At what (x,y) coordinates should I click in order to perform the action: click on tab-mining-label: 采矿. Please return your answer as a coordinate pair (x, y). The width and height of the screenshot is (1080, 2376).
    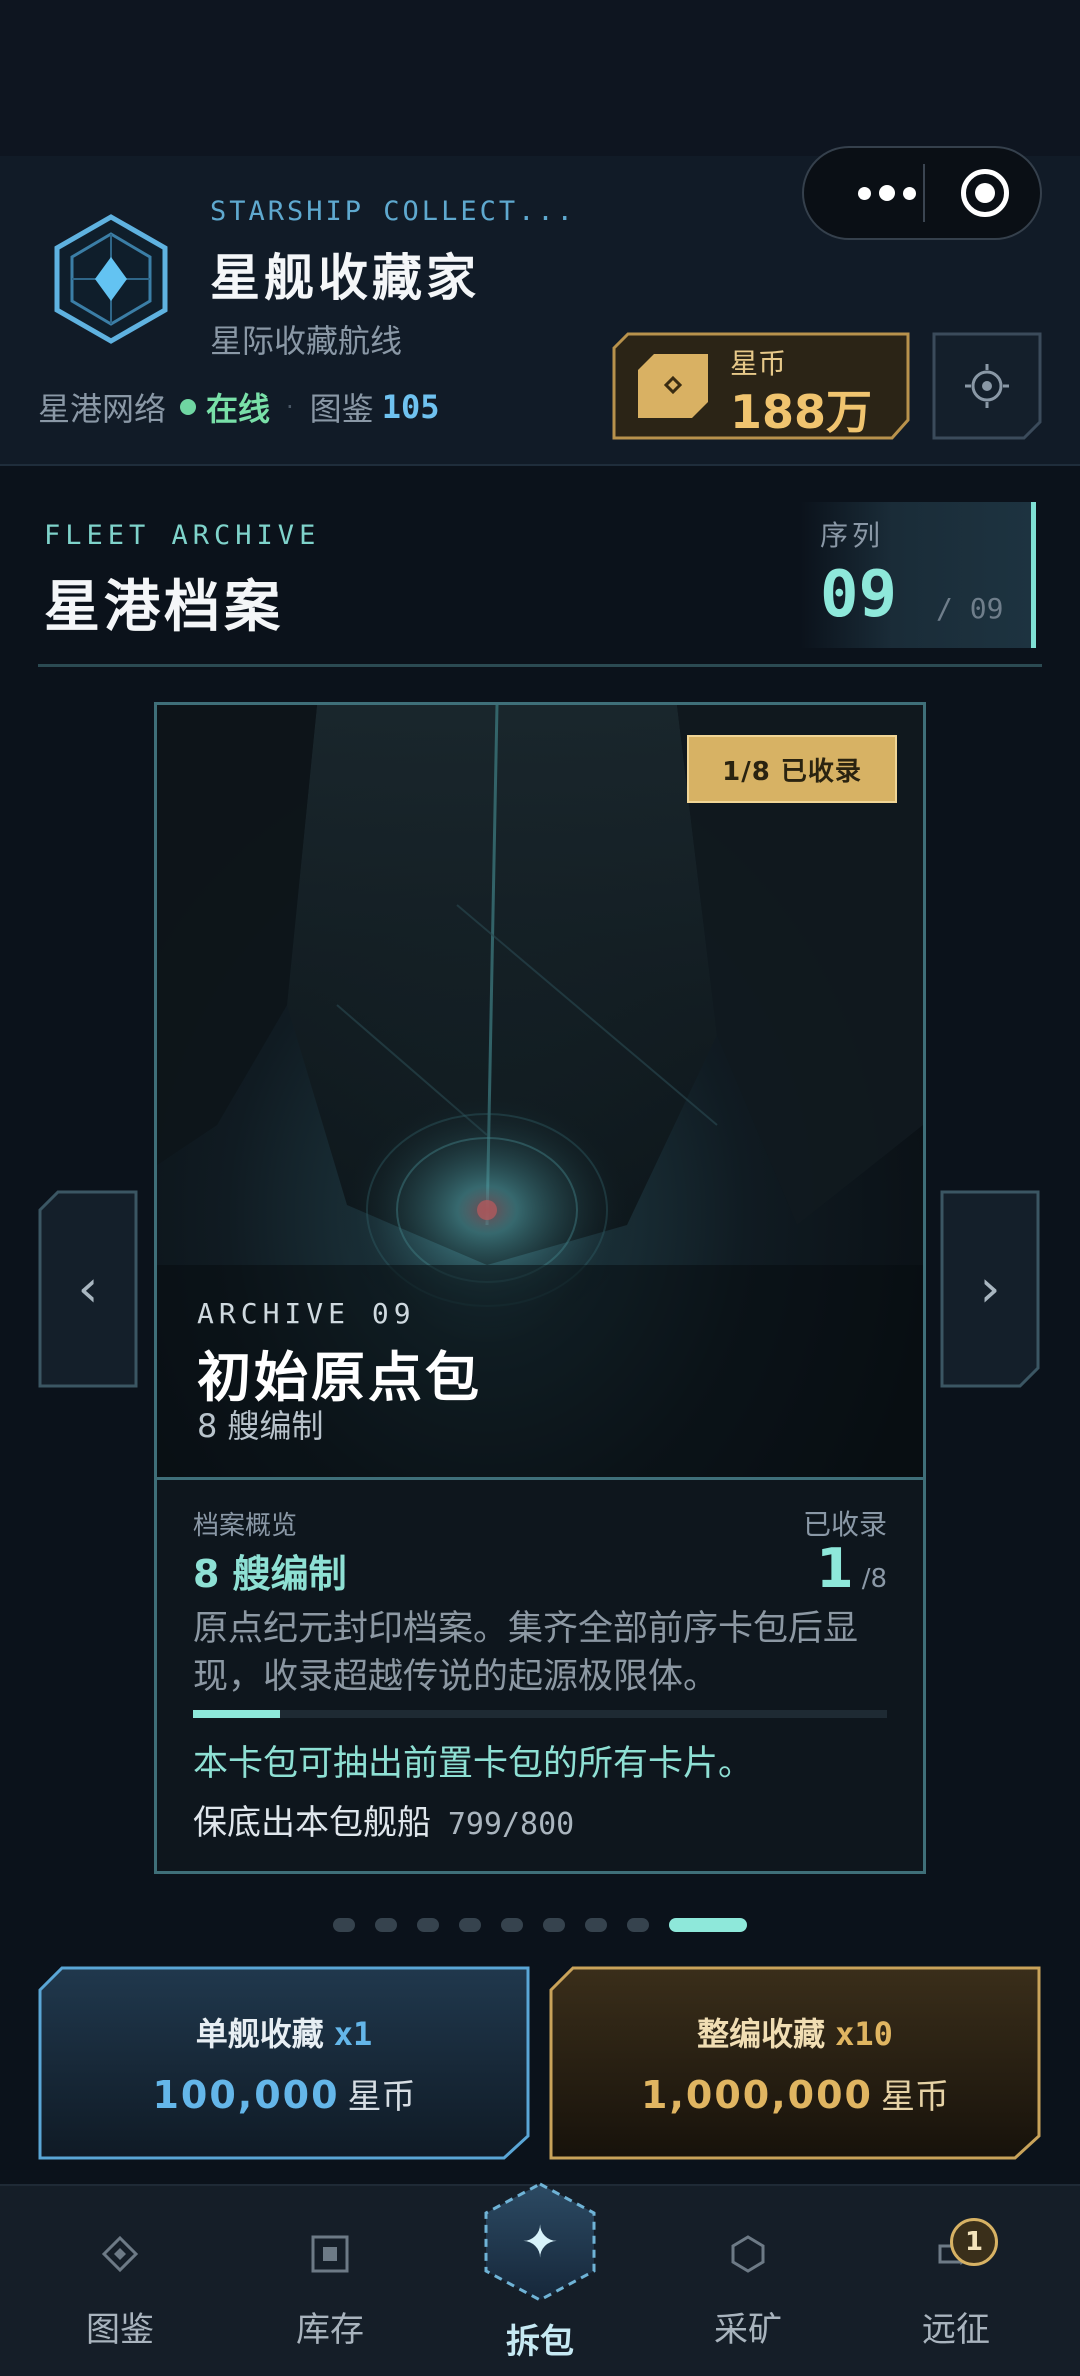
    Looking at the image, I should click on (748, 2330).